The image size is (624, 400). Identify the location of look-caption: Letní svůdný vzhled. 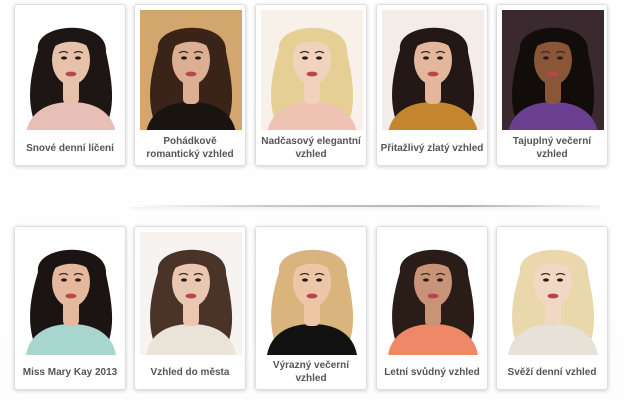
(432, 372).